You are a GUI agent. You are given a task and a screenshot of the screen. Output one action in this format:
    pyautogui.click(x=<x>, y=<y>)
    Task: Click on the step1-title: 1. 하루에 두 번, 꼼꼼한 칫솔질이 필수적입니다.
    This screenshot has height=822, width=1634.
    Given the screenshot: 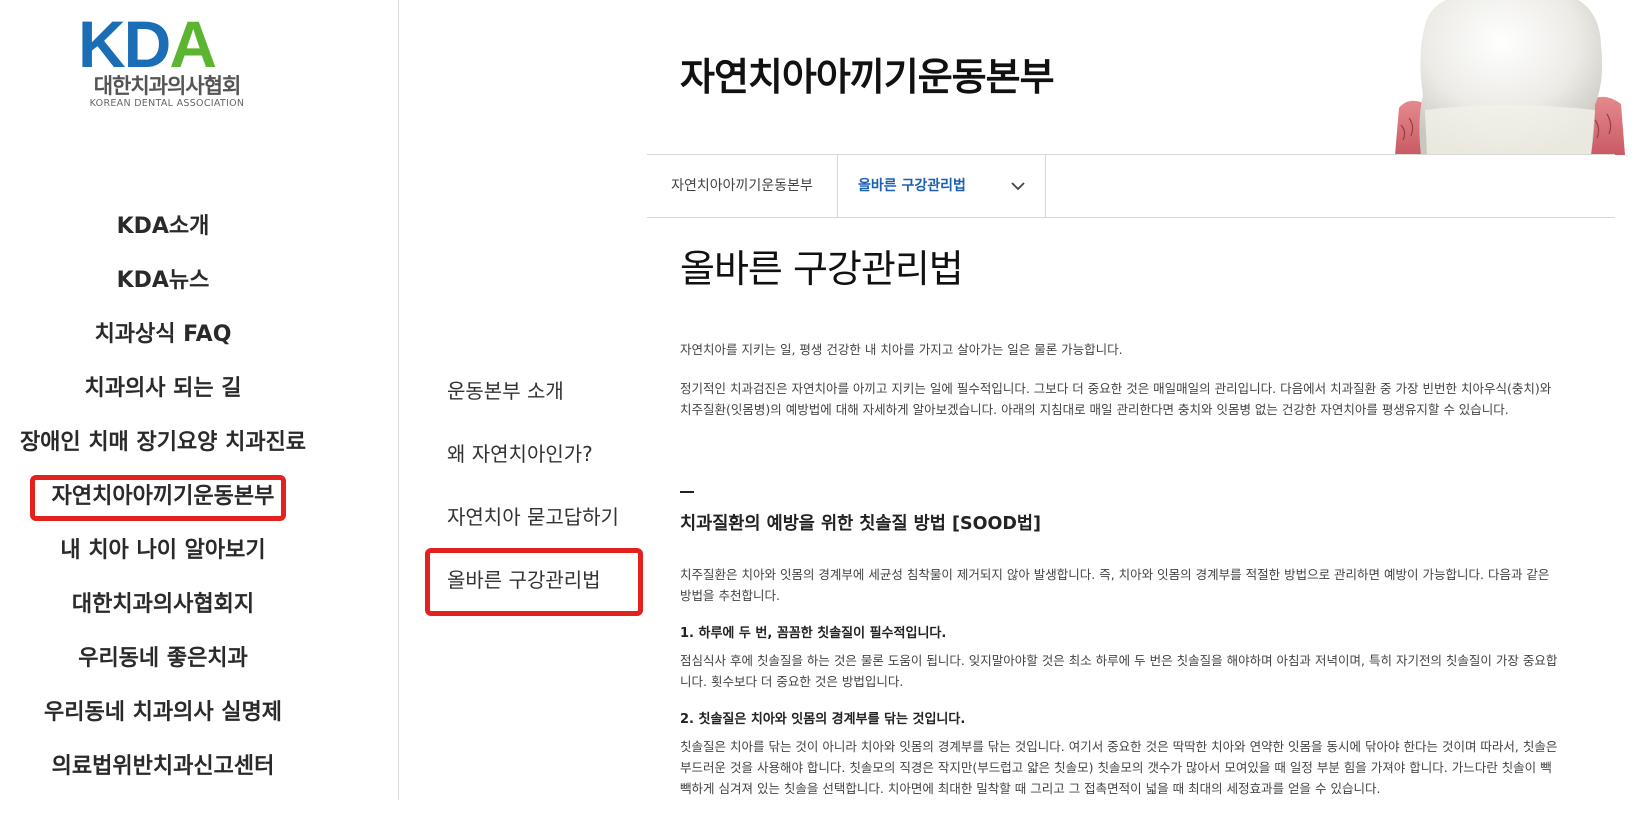 What is the action you would take?
    pyautogui.click(x=813, y=633)
    